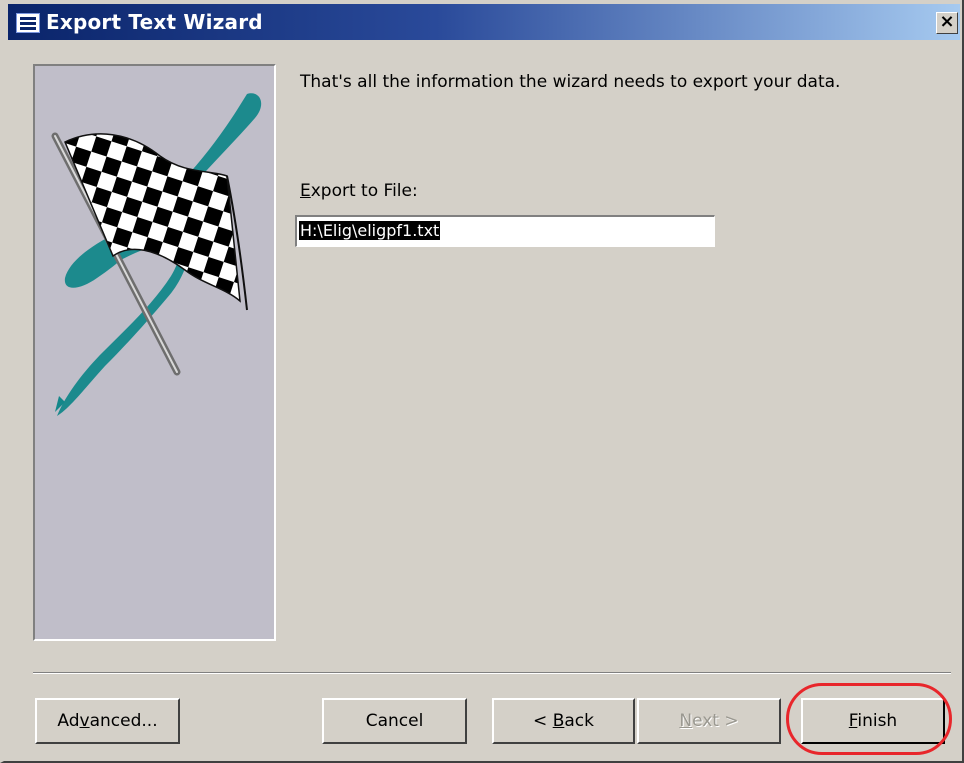 The image size is (964, 763). Describe the element at coordinates (505, 231) in the screenshot. I see `export-file-input: H:\Elig\eligpf1.txt` at that location.